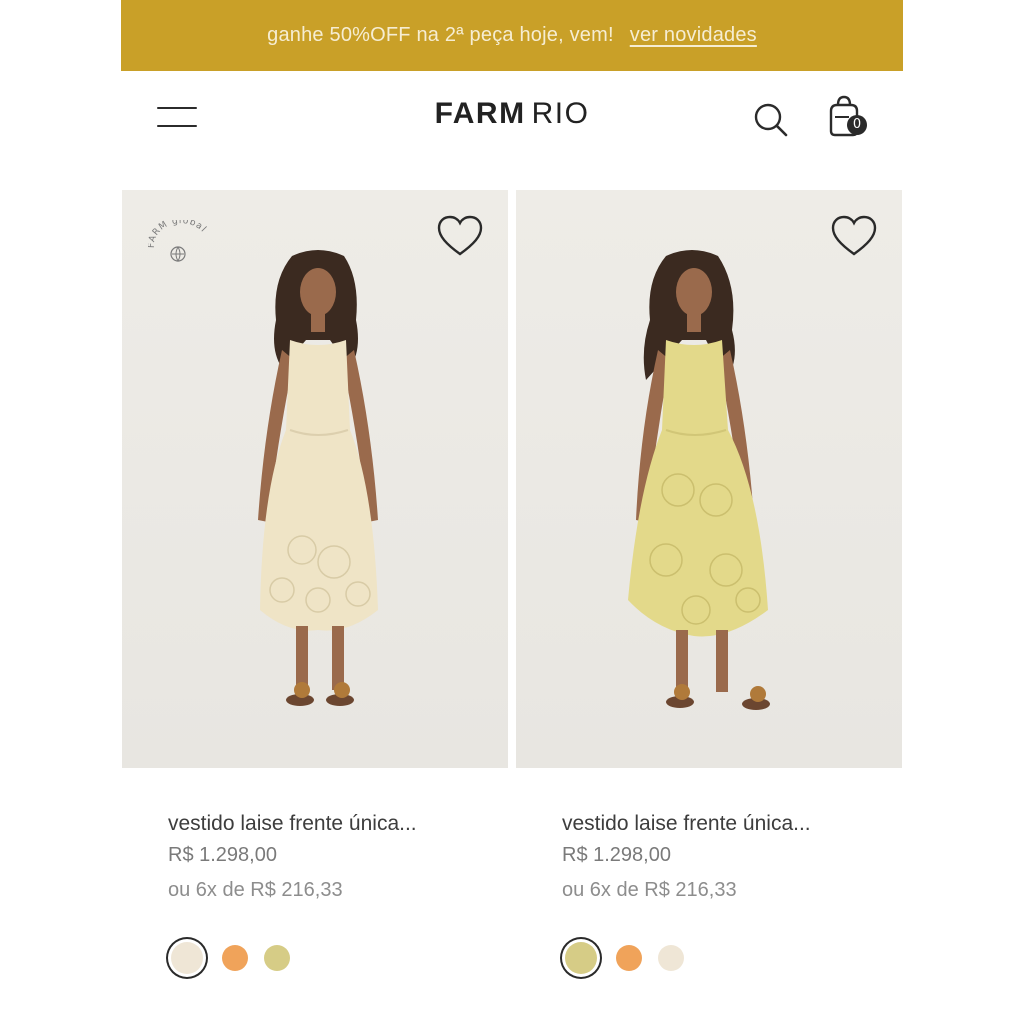  What do you see at coordinates (857, 125) in the screenshot?
I see `cart-count-badge: 0` at bounding box center [857, 125].